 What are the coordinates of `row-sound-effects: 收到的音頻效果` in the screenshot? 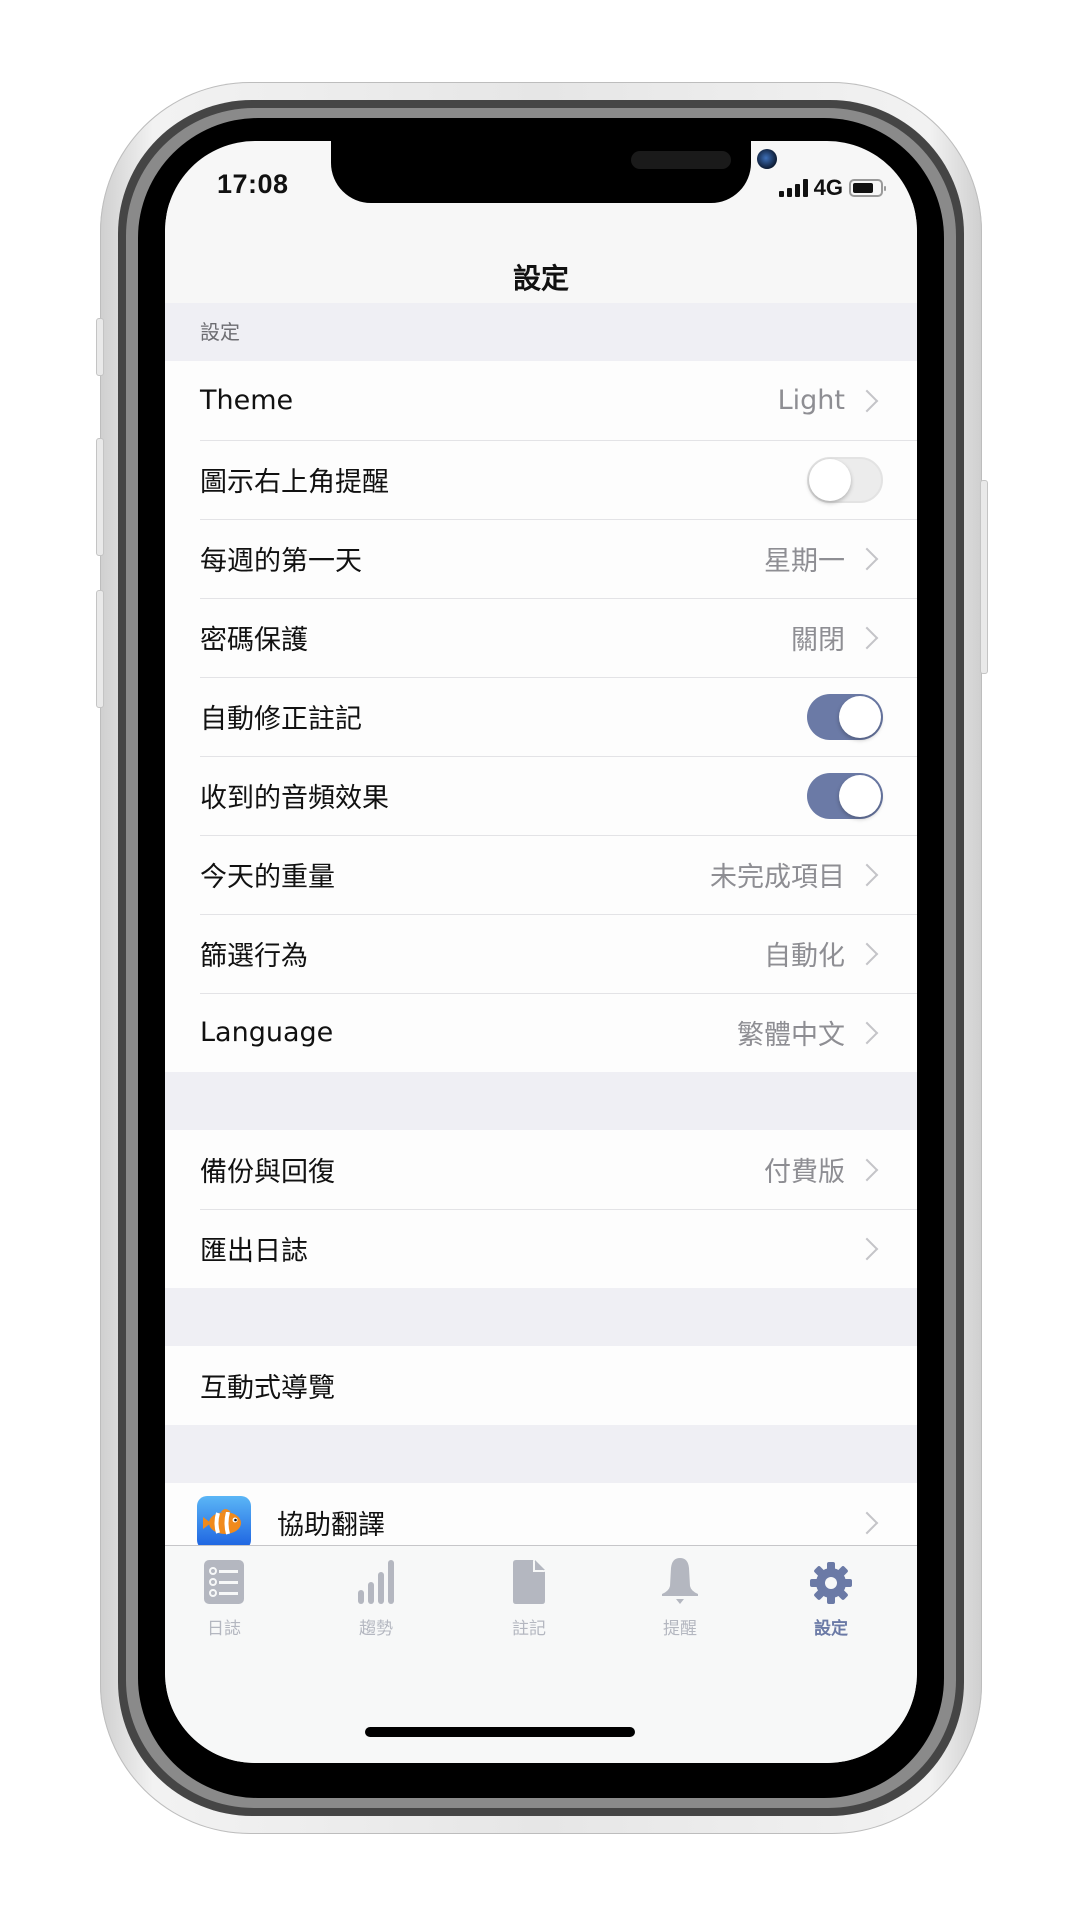 It's located at (541, 795).